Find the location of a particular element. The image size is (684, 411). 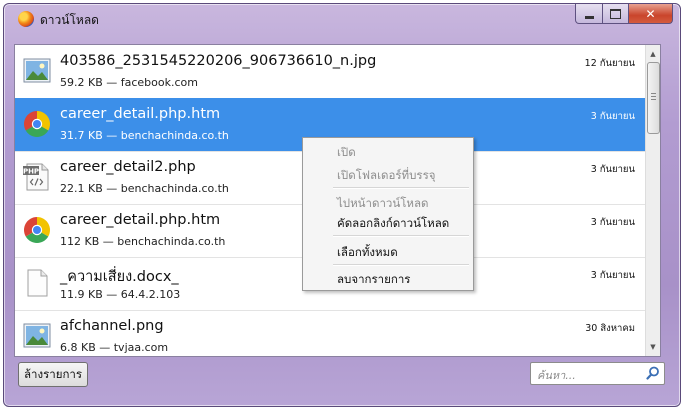

maximize-icon is located at coordinates (615, 13).